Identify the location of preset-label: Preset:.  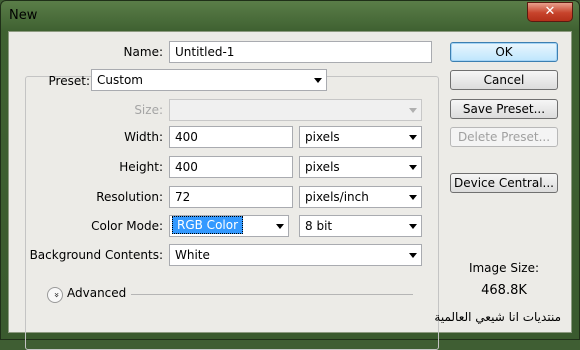
(69, 81).